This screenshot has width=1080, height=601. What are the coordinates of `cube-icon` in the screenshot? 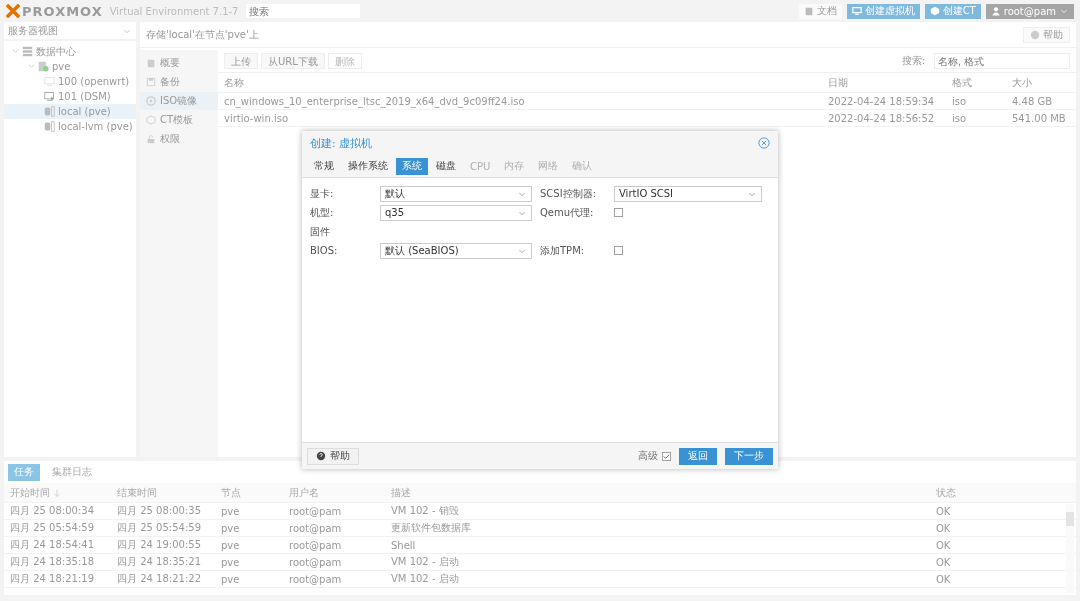 It's located at (151, 120).